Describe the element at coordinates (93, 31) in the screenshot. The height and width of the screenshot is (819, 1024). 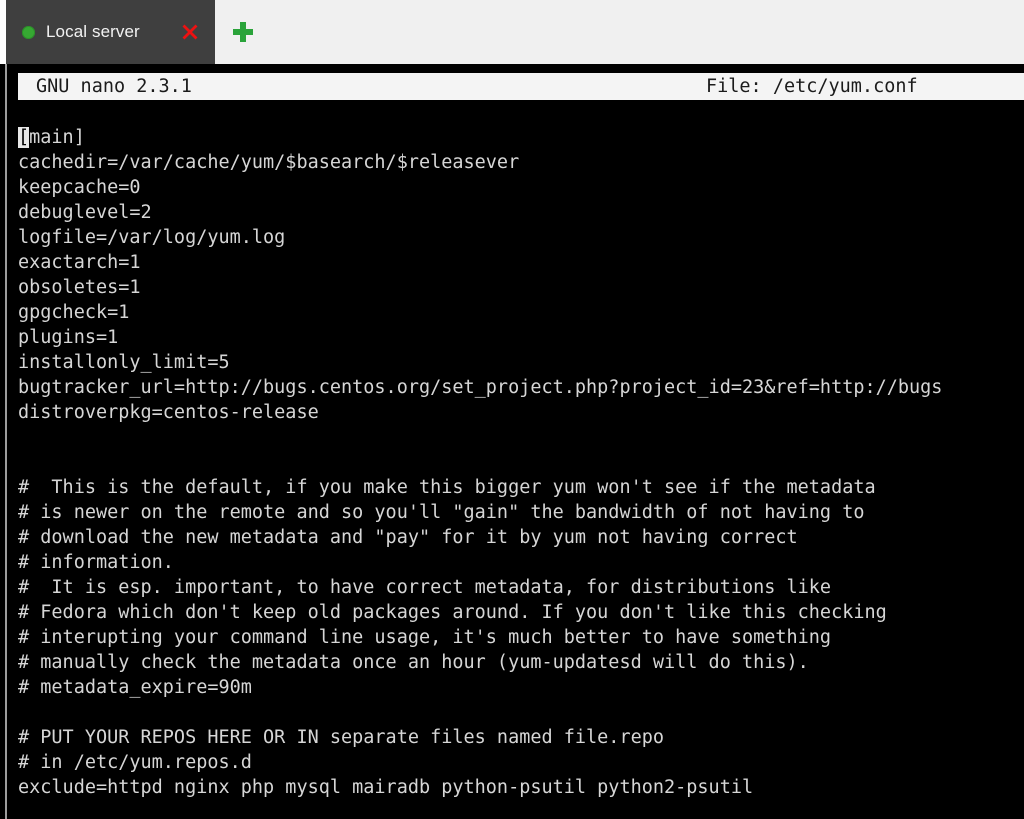
I see `tab-title-label: Local server` at that location.